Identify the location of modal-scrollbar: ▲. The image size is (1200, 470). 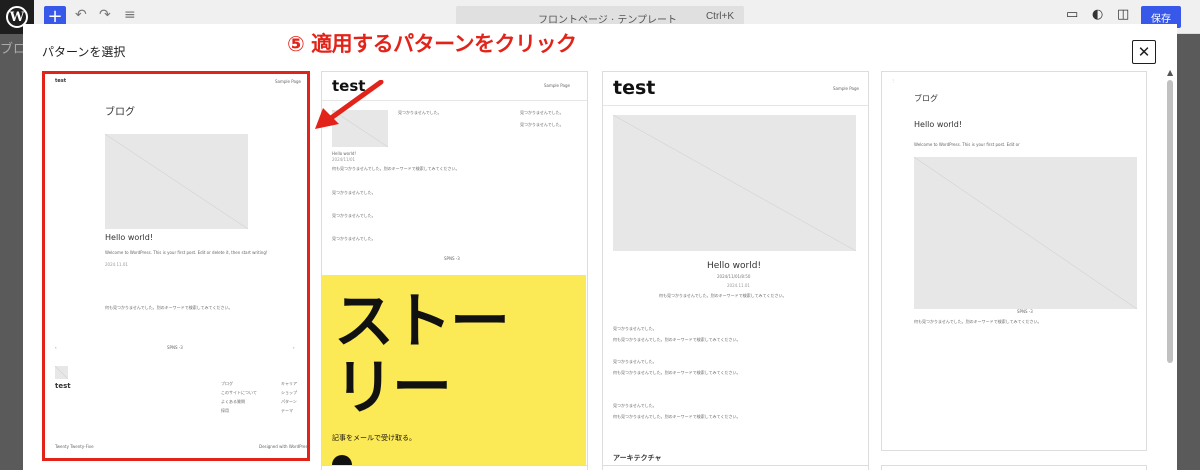
(1170, 269).